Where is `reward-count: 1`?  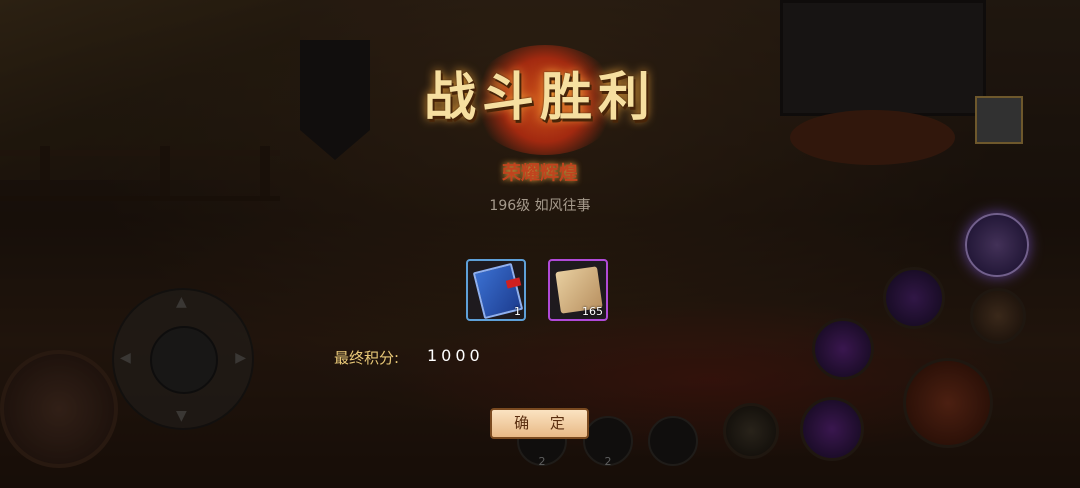
reward-count: 1 is located at coordinates (517, 311).